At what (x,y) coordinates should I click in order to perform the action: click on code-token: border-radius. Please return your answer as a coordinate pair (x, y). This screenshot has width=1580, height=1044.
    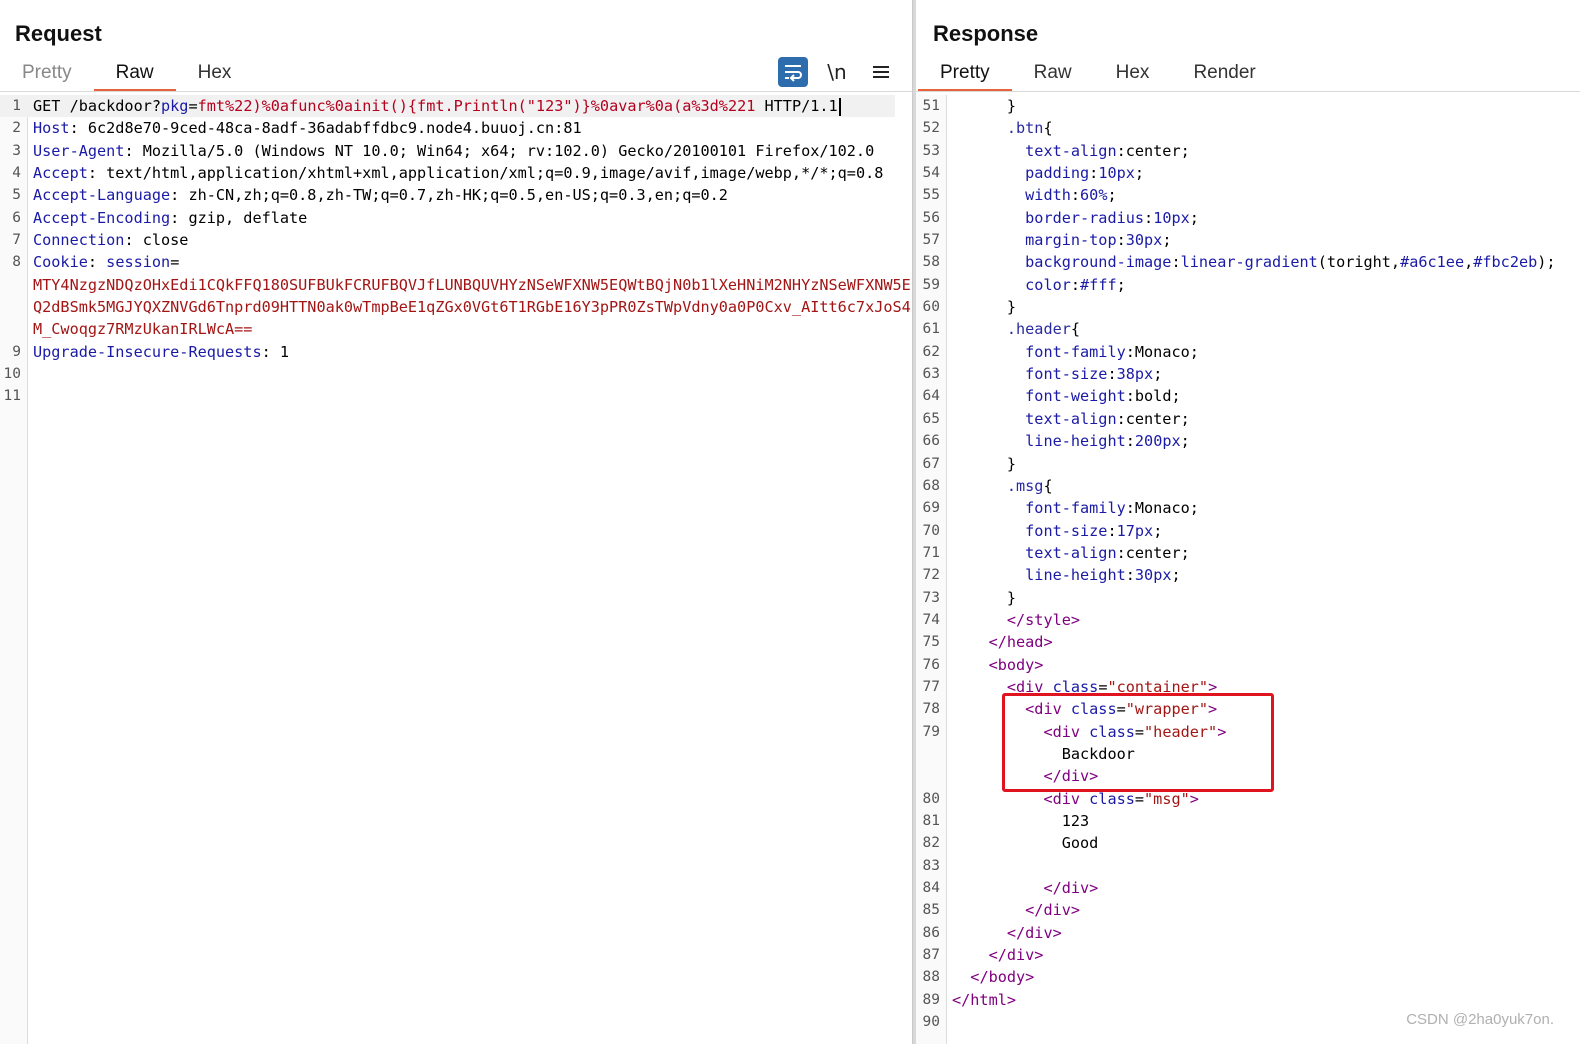
    Looking at the image, I should click on (1085, 217).